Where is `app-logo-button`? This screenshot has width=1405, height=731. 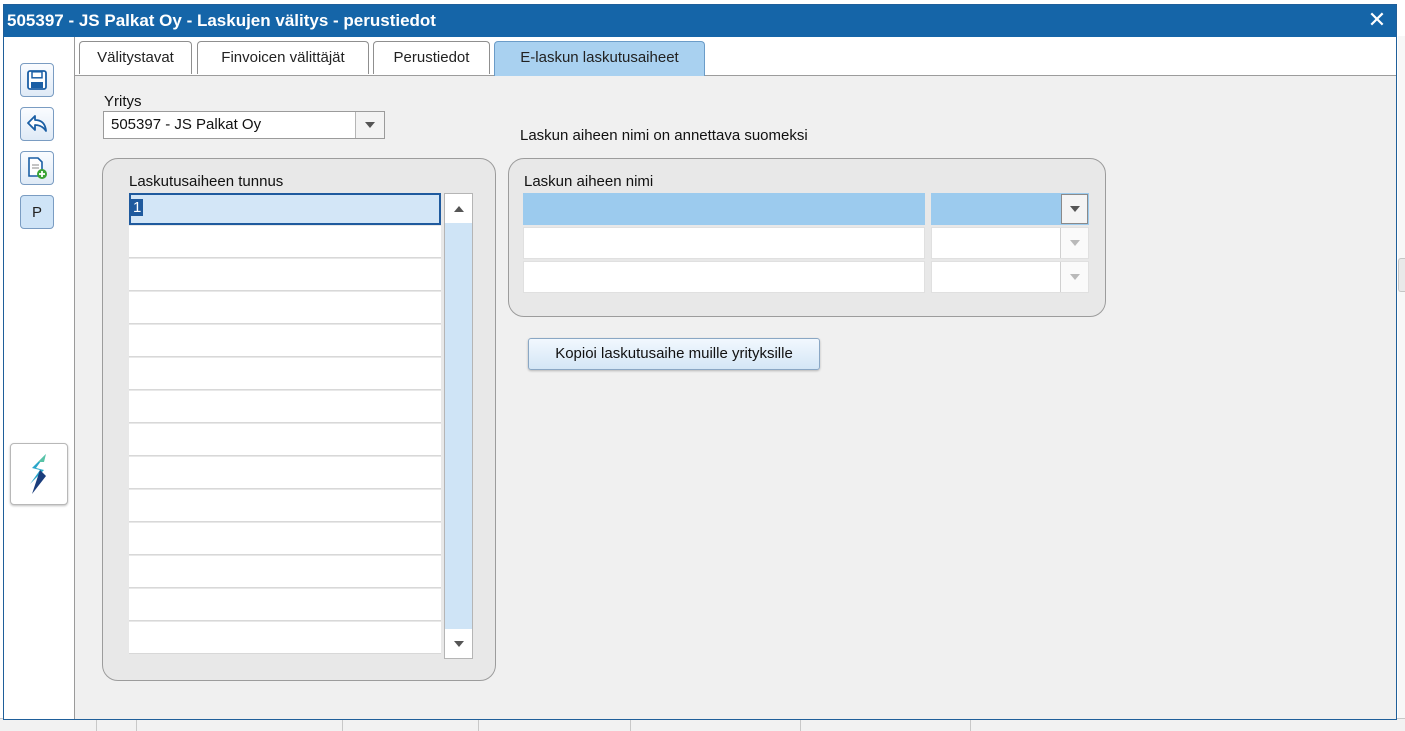 app-logo-button is located at coordinates (39, 474).